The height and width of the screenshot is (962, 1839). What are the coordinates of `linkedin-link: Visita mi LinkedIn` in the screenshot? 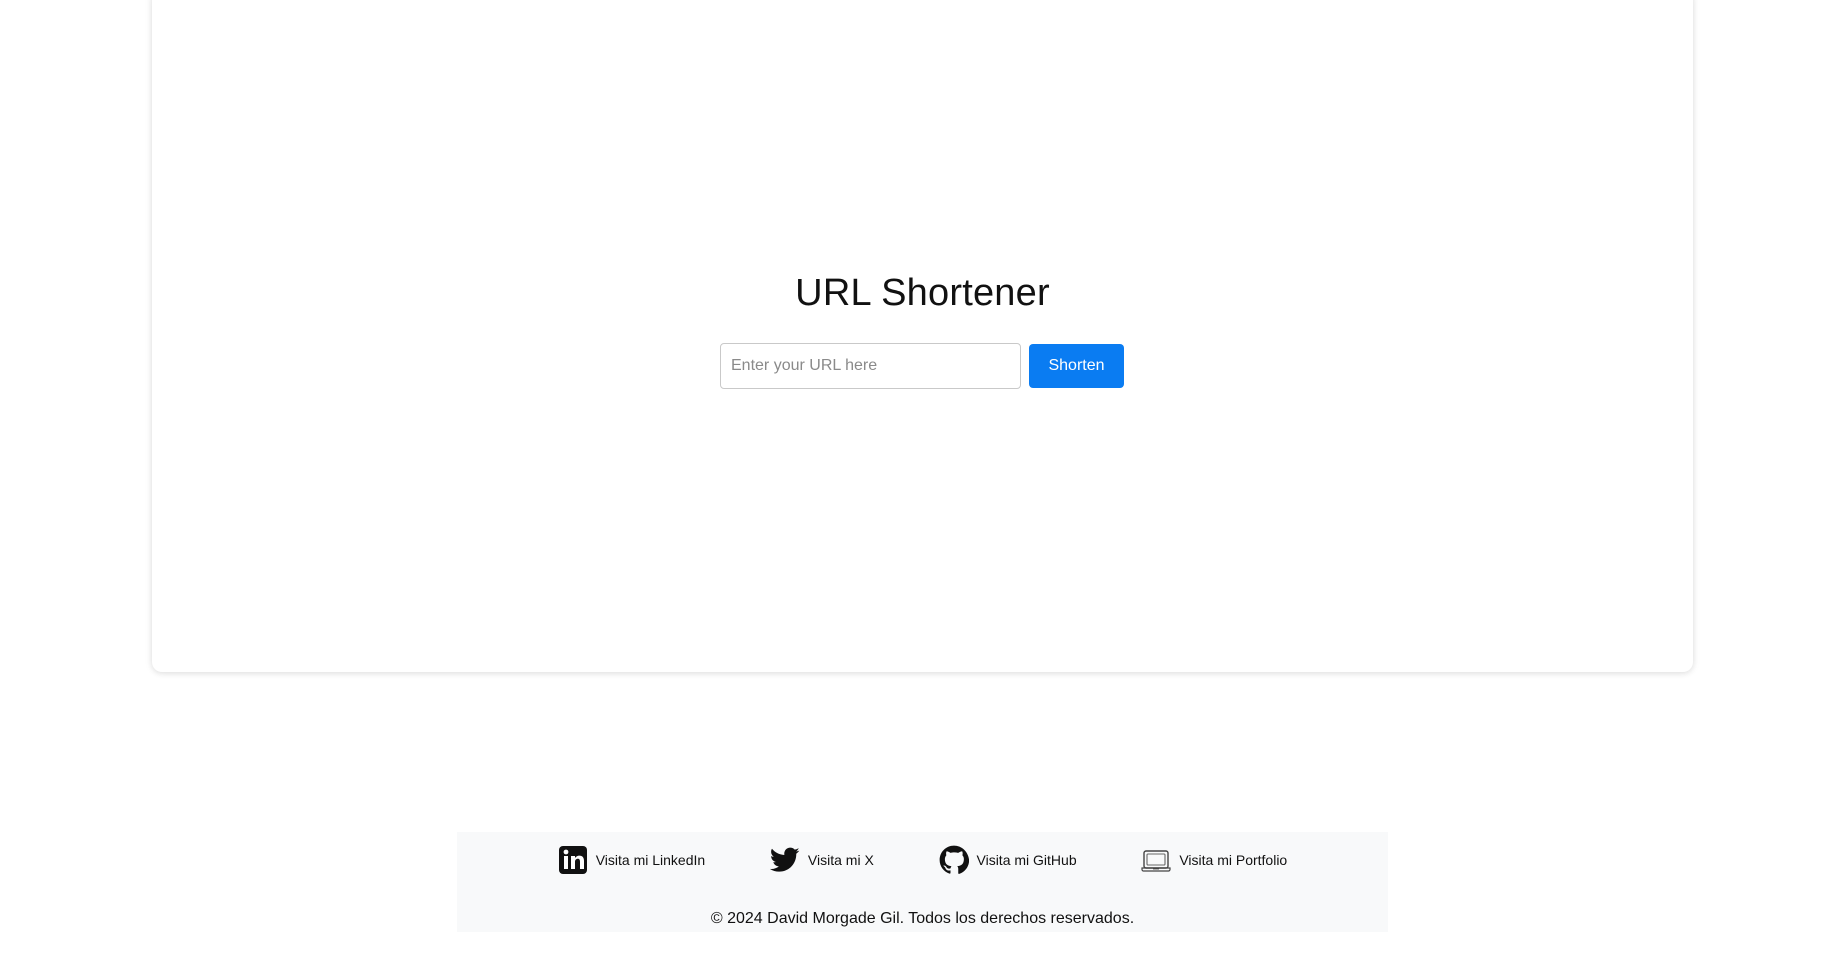 It's located at (631, 860).